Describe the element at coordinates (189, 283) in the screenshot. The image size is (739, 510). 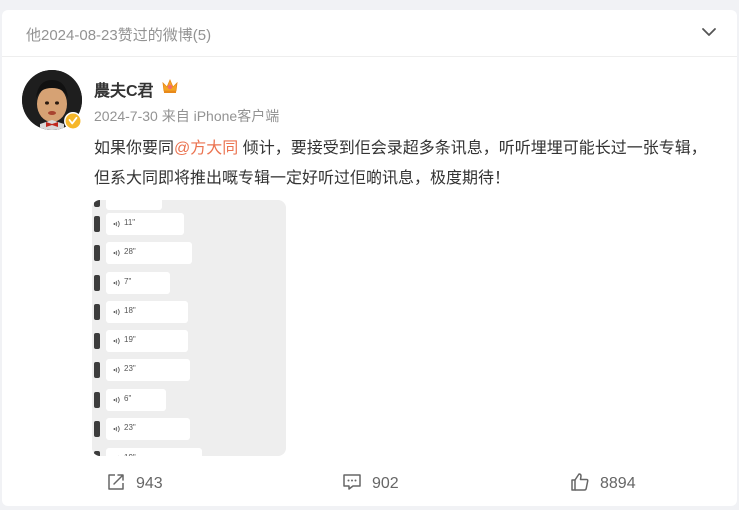
I see `voice-message-row: 7"` at that location.